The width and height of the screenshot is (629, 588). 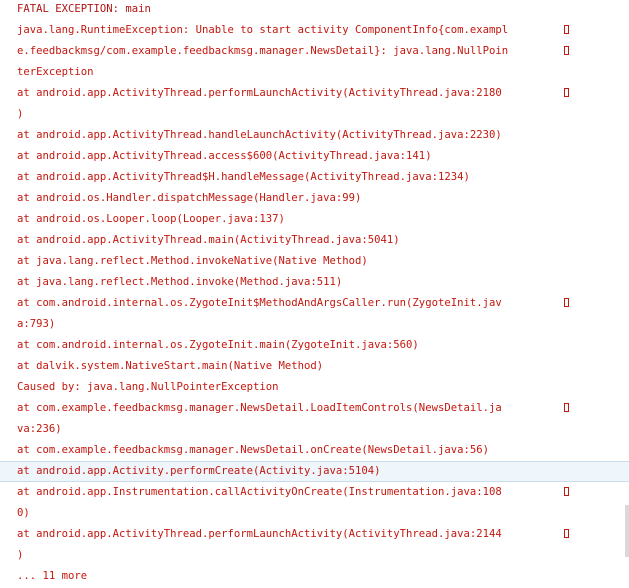 What do you see at coordinates (52, 576) in the screenshot?
I see `log-line-text: ... 11 more` at bounding box center [52, 576].